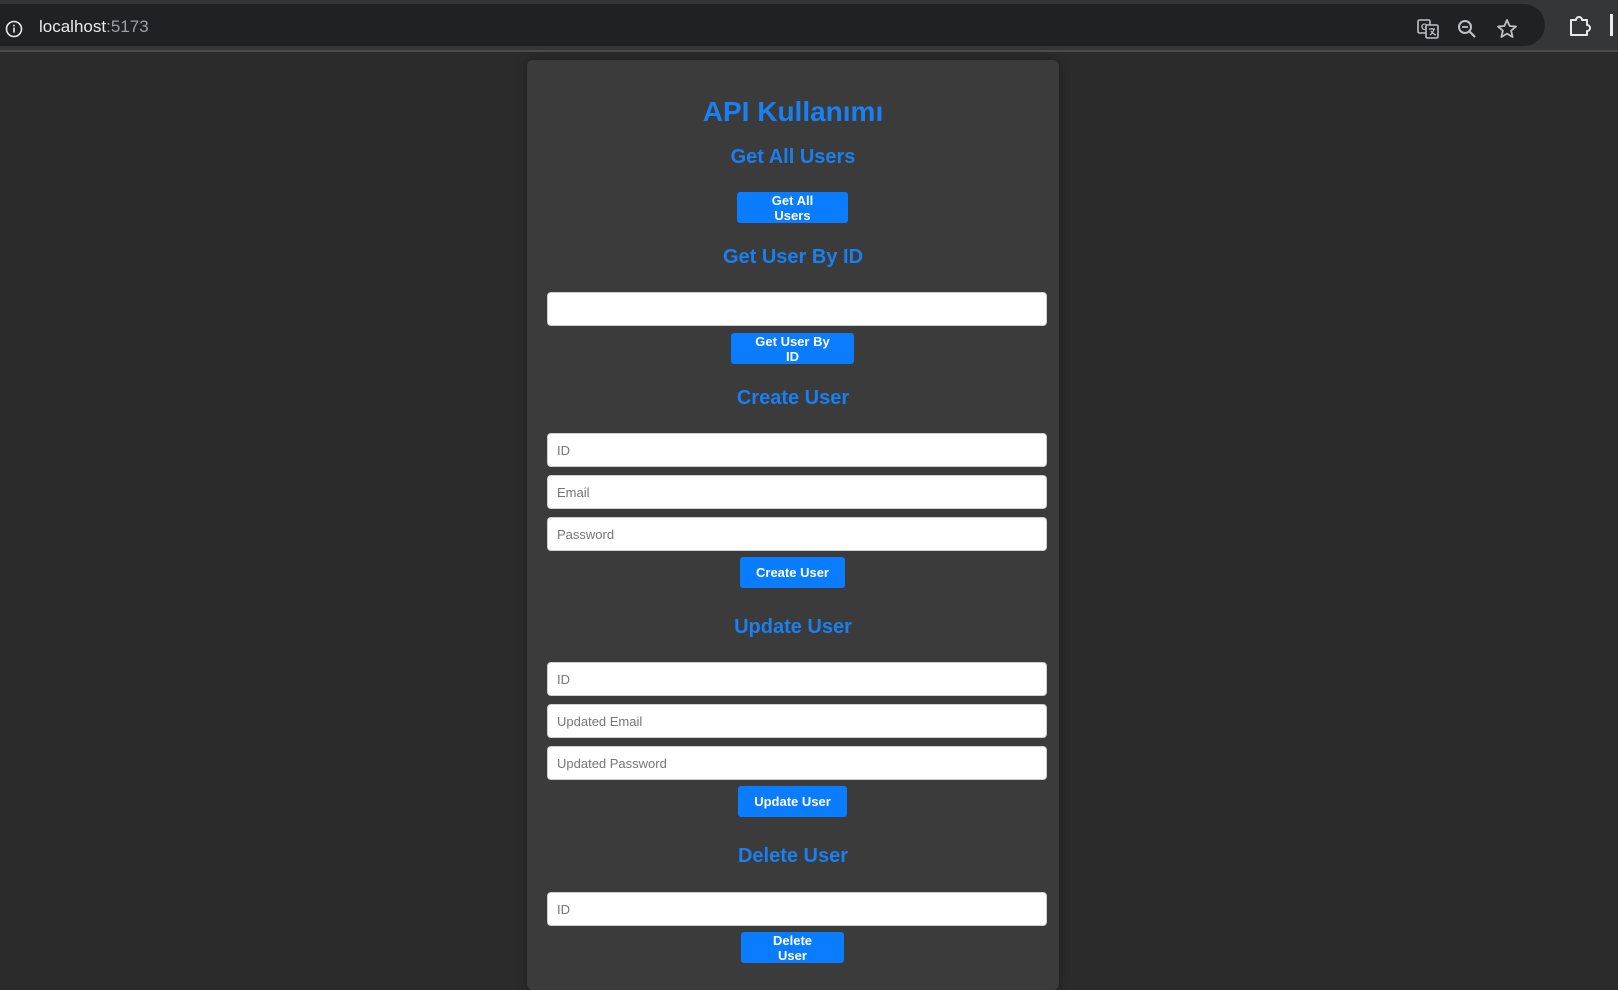  I want to click on get-user-by-id-heading: Get User By ID, so click(793, 257).